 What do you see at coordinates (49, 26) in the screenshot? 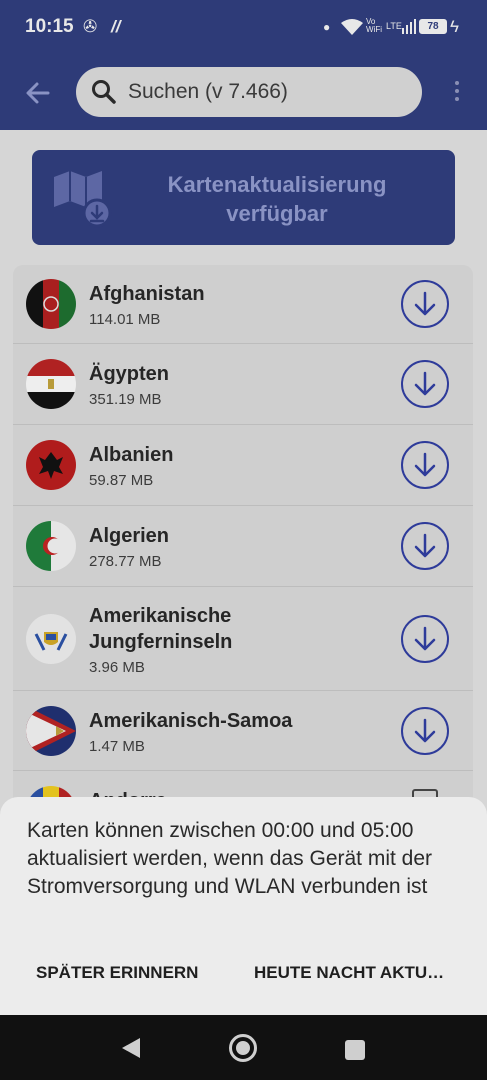
I see `status-time: 10:15` at bounding box center [49, 26].